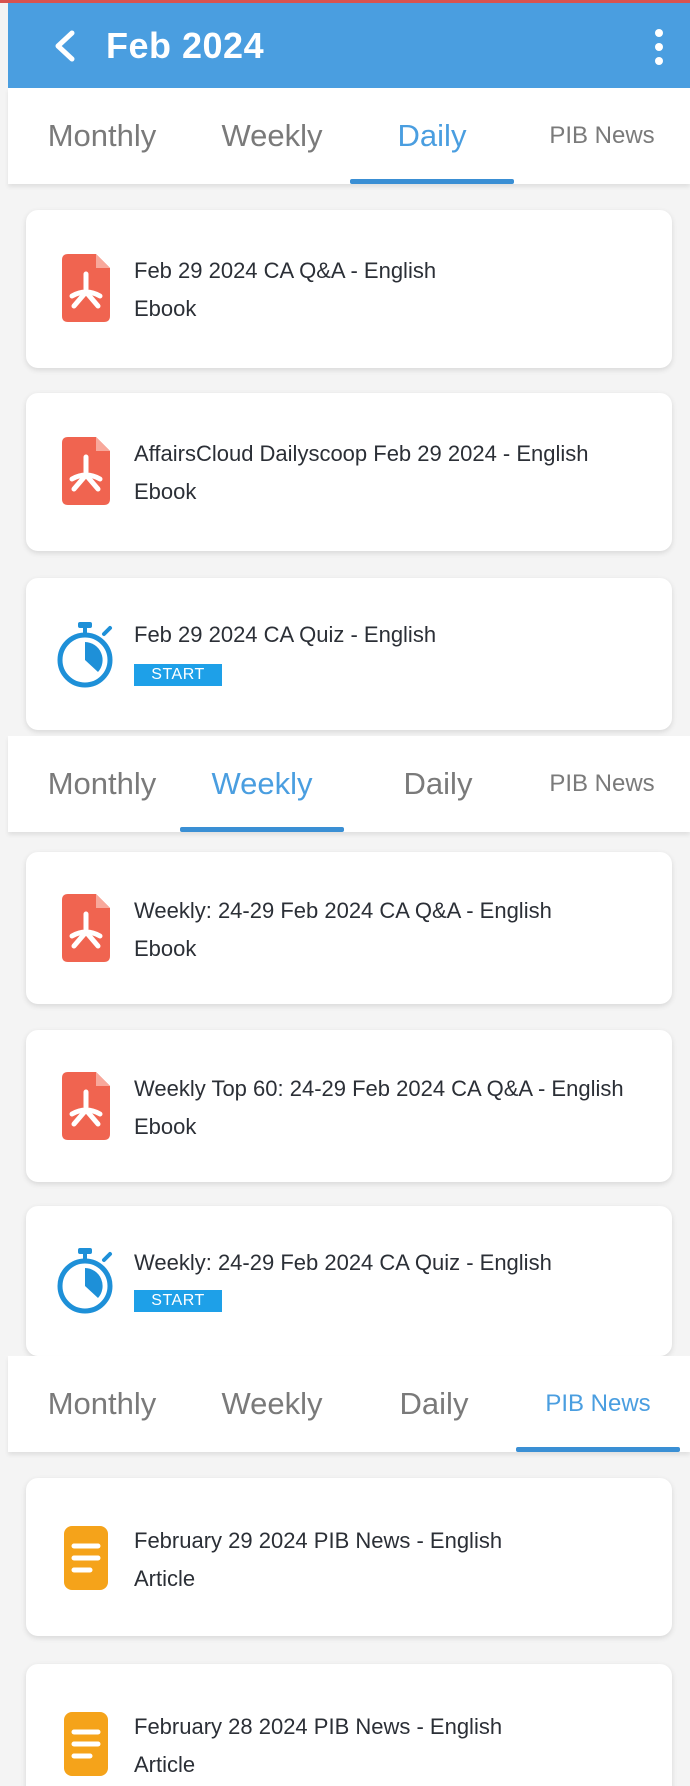 The image size is (690, 1786). What do you see at coordinates (285, 270) in the screenshot?
I see `item-title: Feb 29 2024 CA Q&A - English` at bounding box center [285, 270].